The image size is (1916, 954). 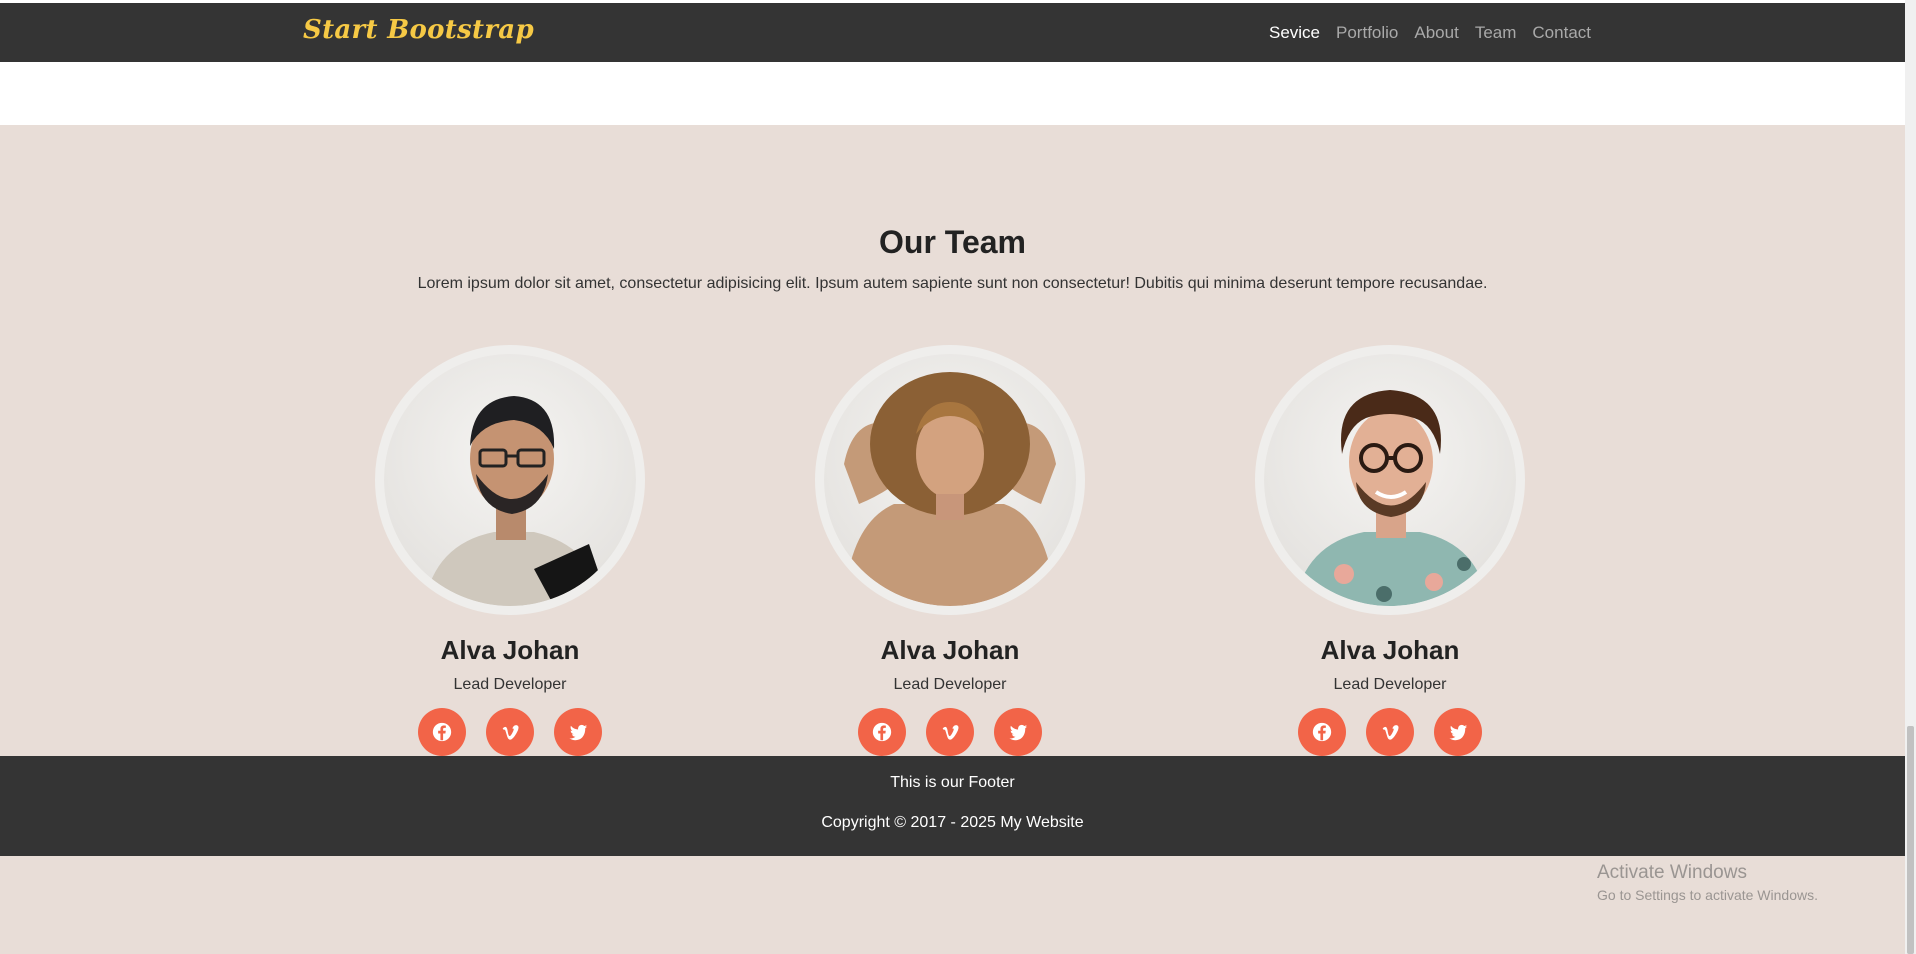 What do you see at coordinates (1910, 477) in the screenshot?
I see `page-scrollbar` at bounding box center [1910, 477].